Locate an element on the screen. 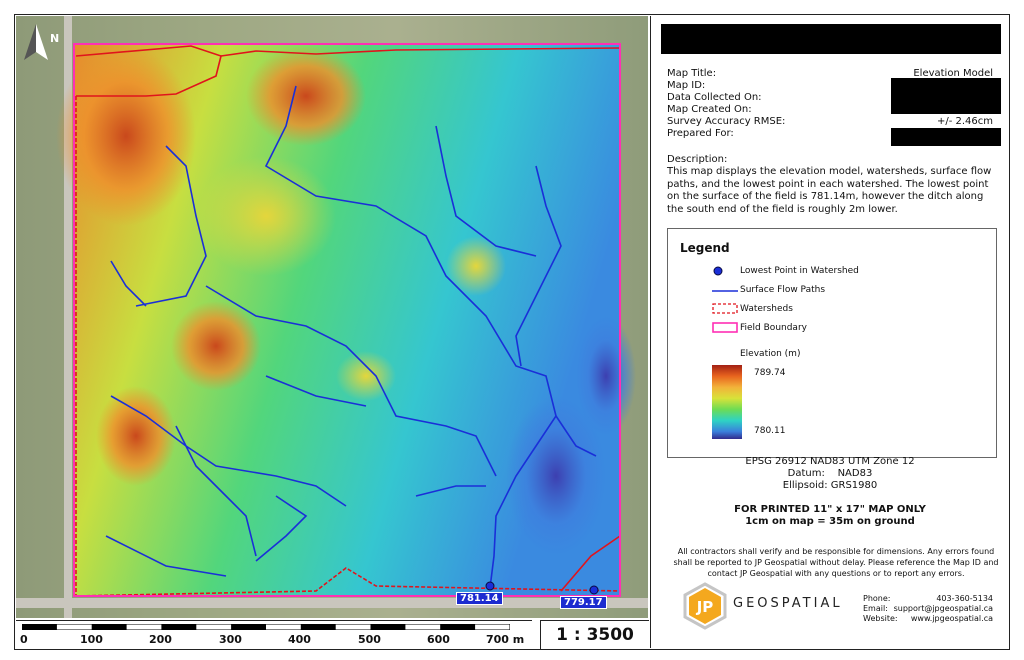  legend-item-field-boundary: Field Boundary is located at coordinates (773, 328).